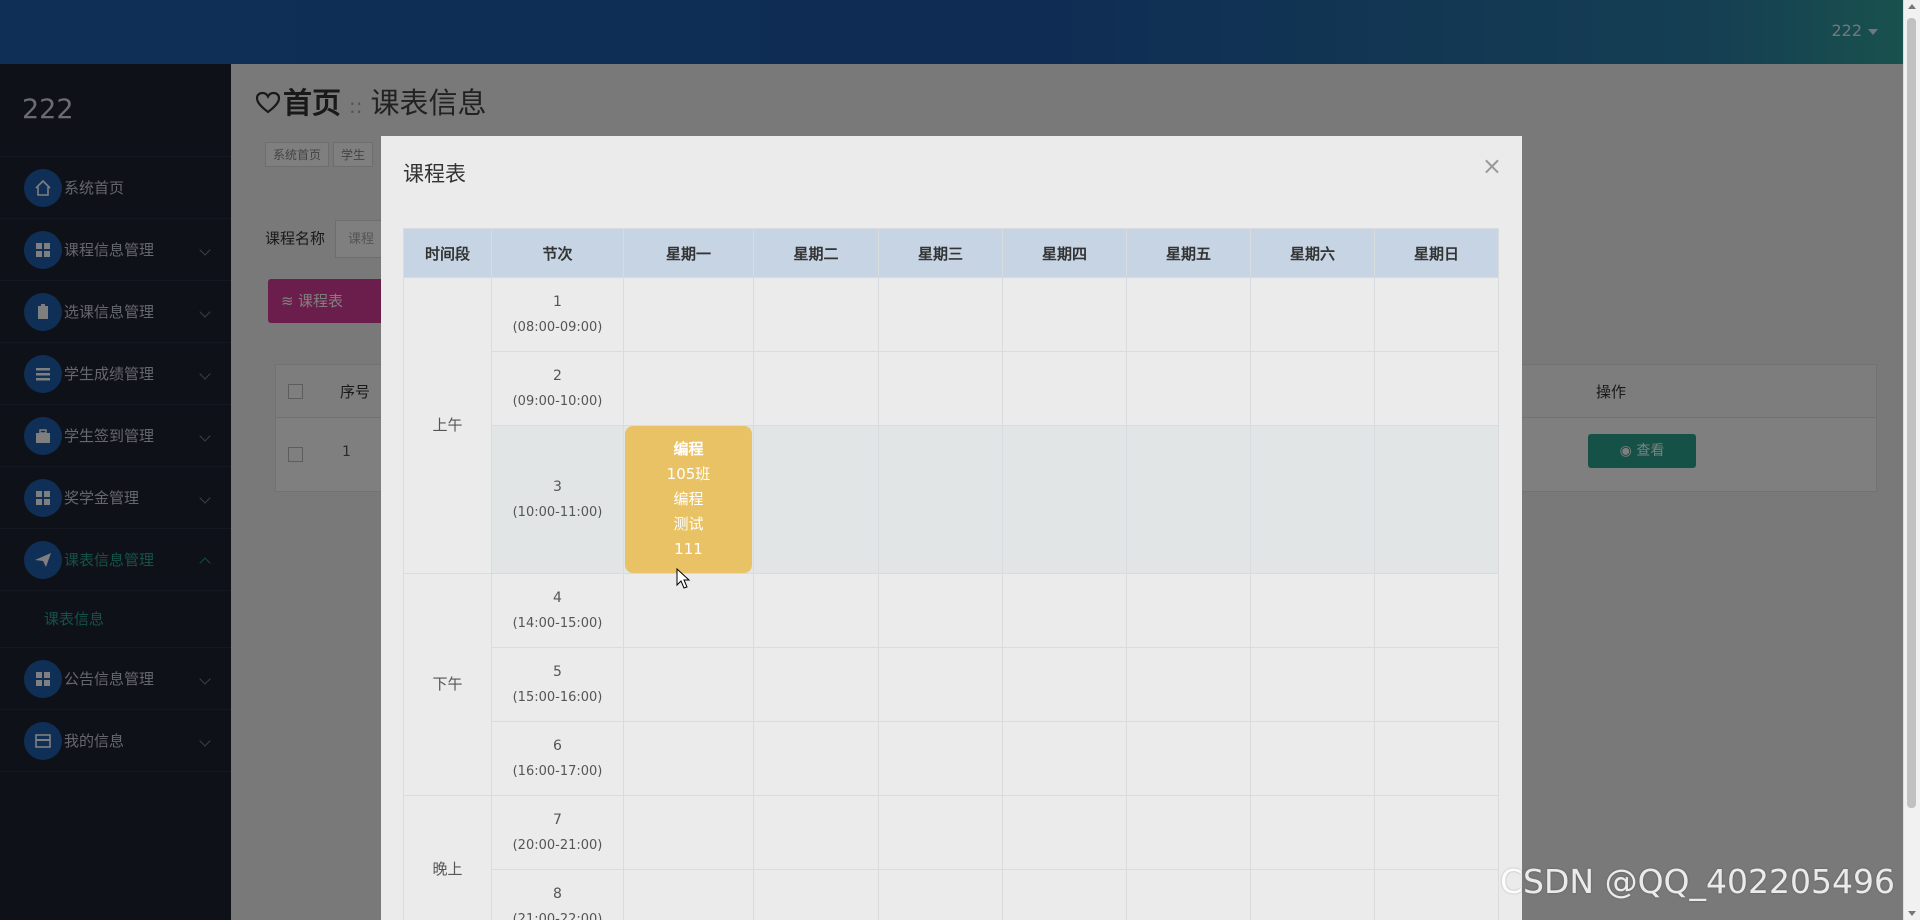 The image size is (1920, 920). I want to click on slot-number: 3, so click(557, 486).